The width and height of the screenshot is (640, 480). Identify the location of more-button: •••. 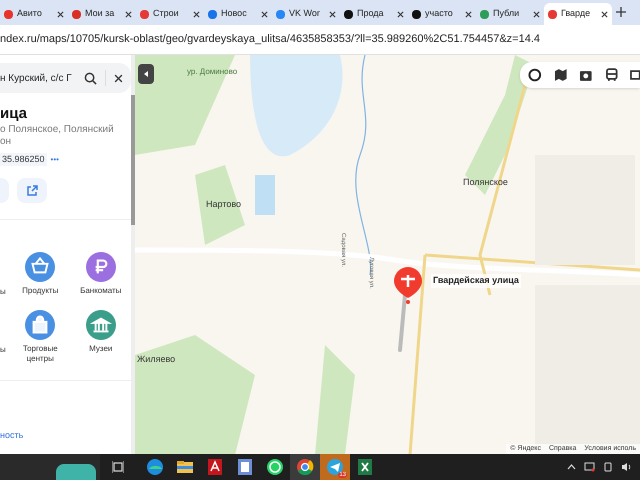
(54, 160).